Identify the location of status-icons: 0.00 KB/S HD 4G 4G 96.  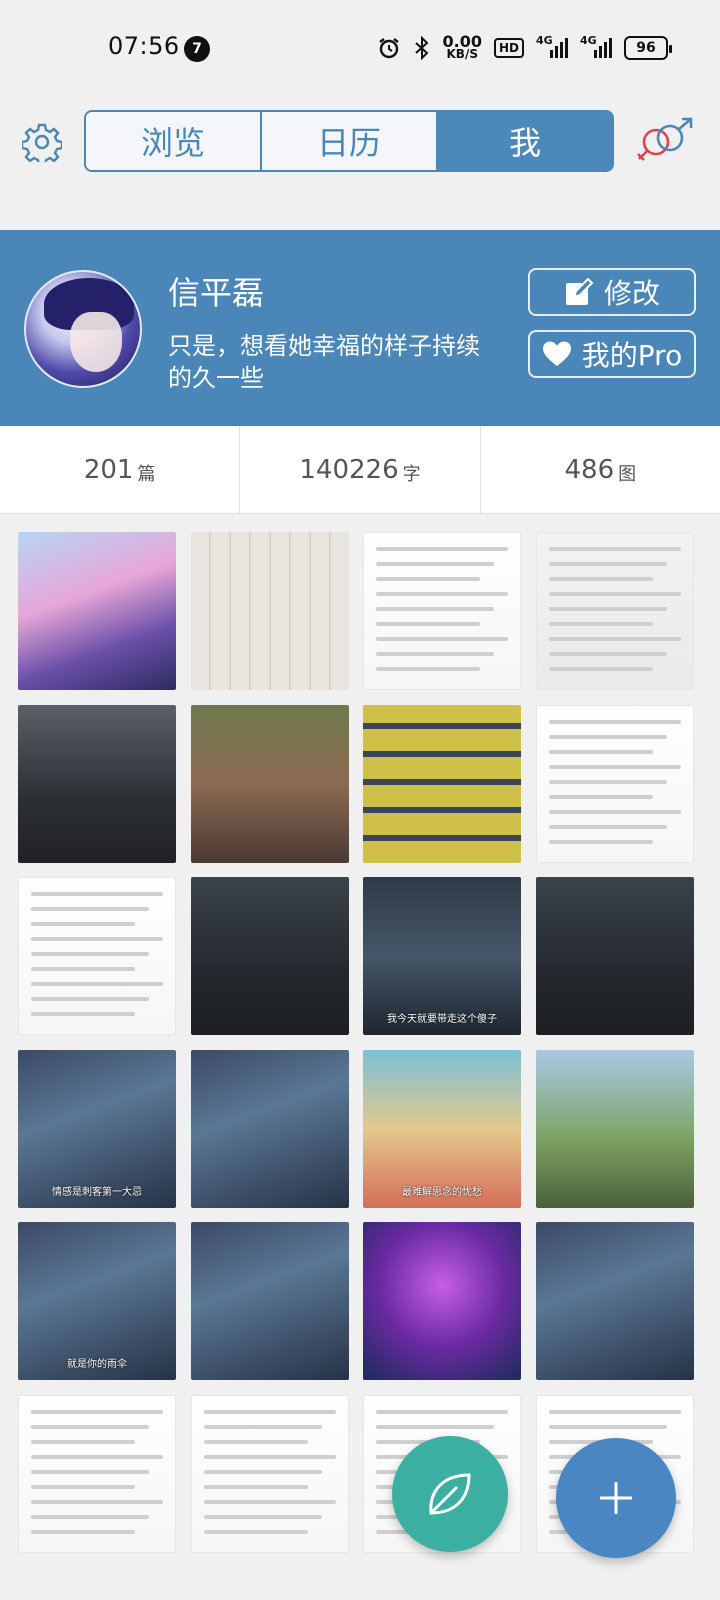
(524, 48).